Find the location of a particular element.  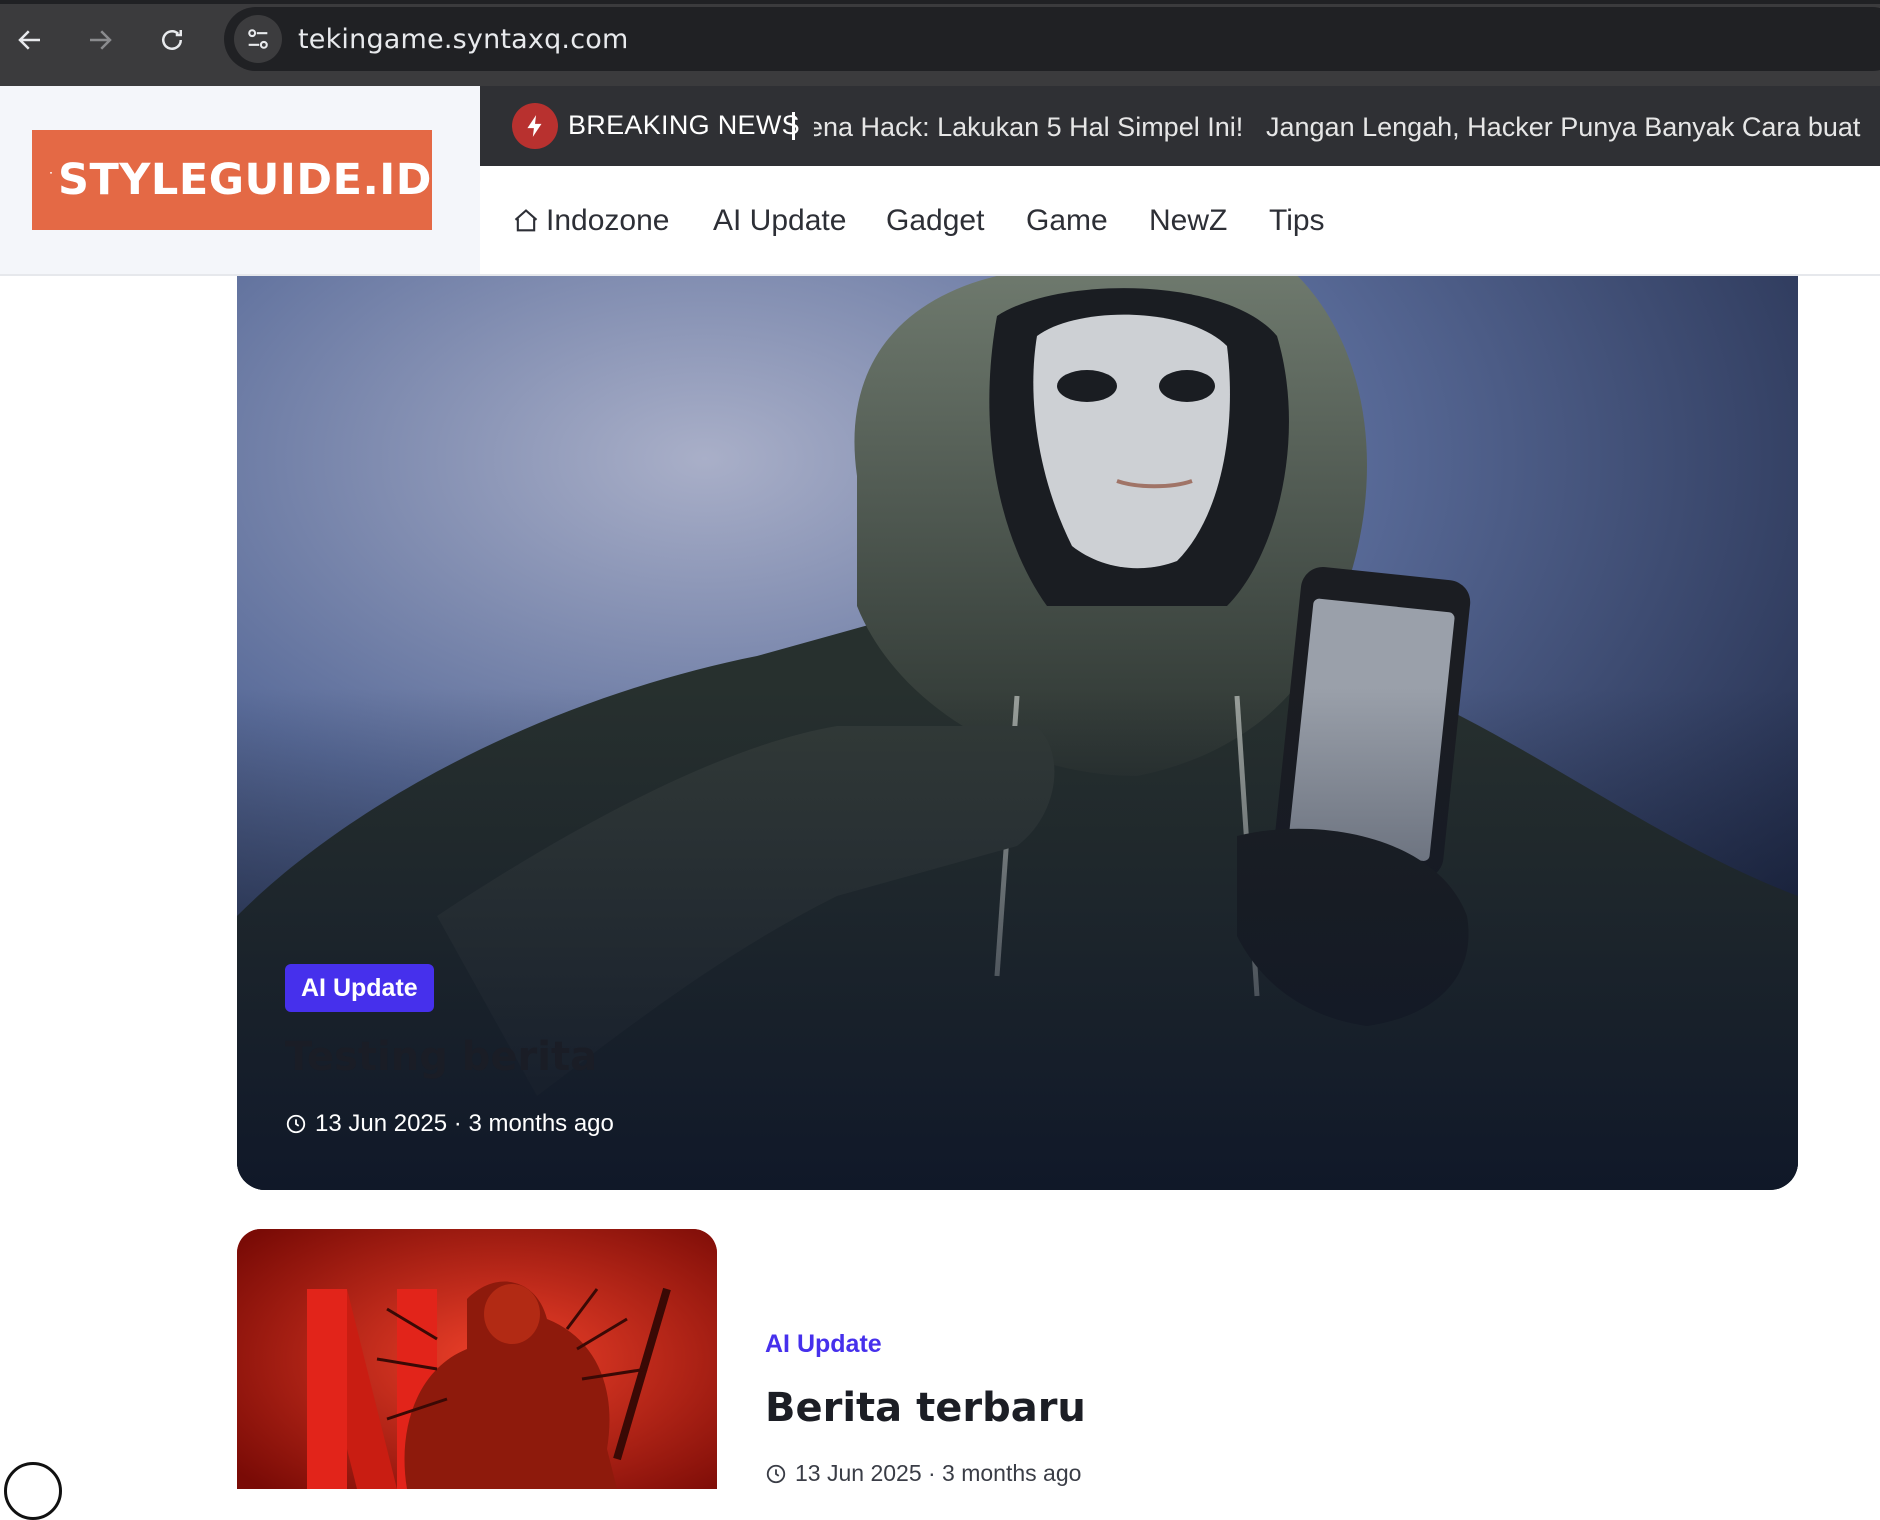

menu-item-indozone: Indozone is located at coordinates (590, 221).